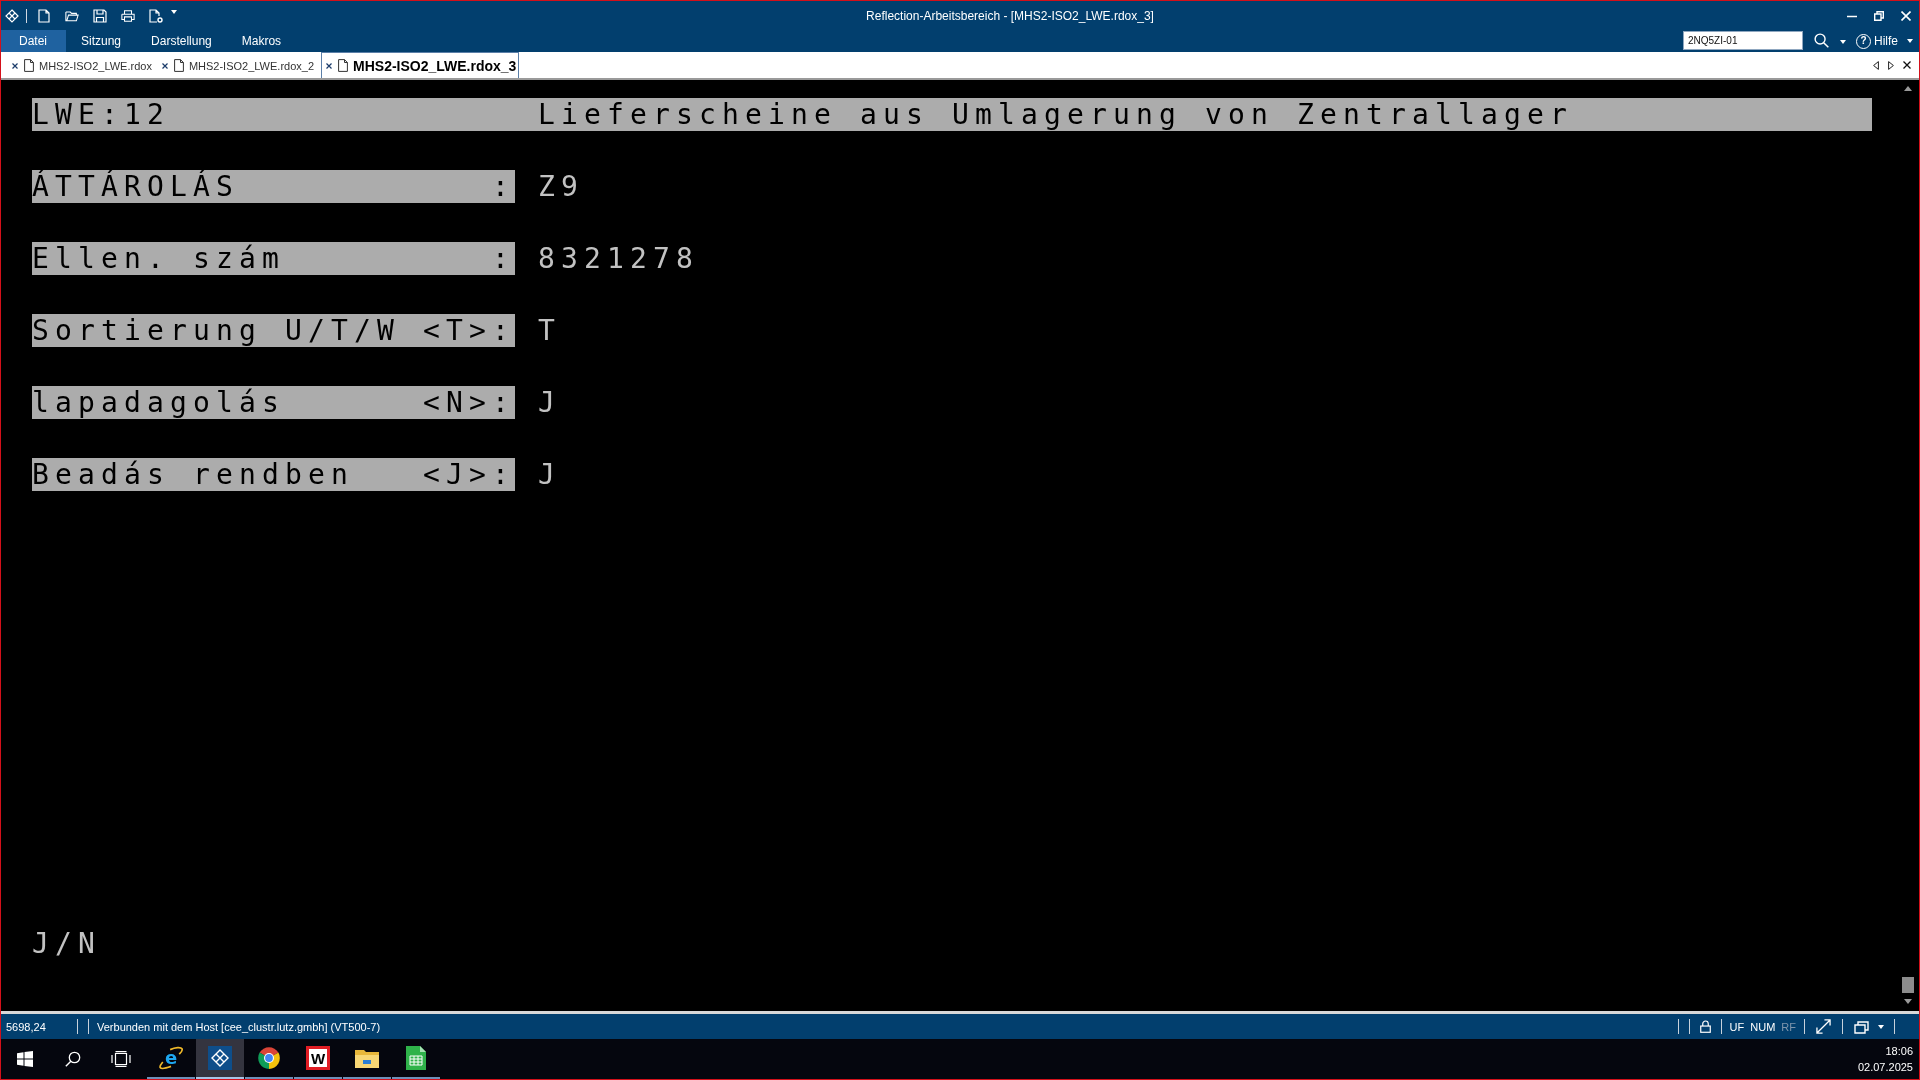 The image size is (1920, 1080). What do you see at coordinates (181, 41) in the screenshot?
I see `ribbon-tab: Darstellung` at bounding box center [181, 41].